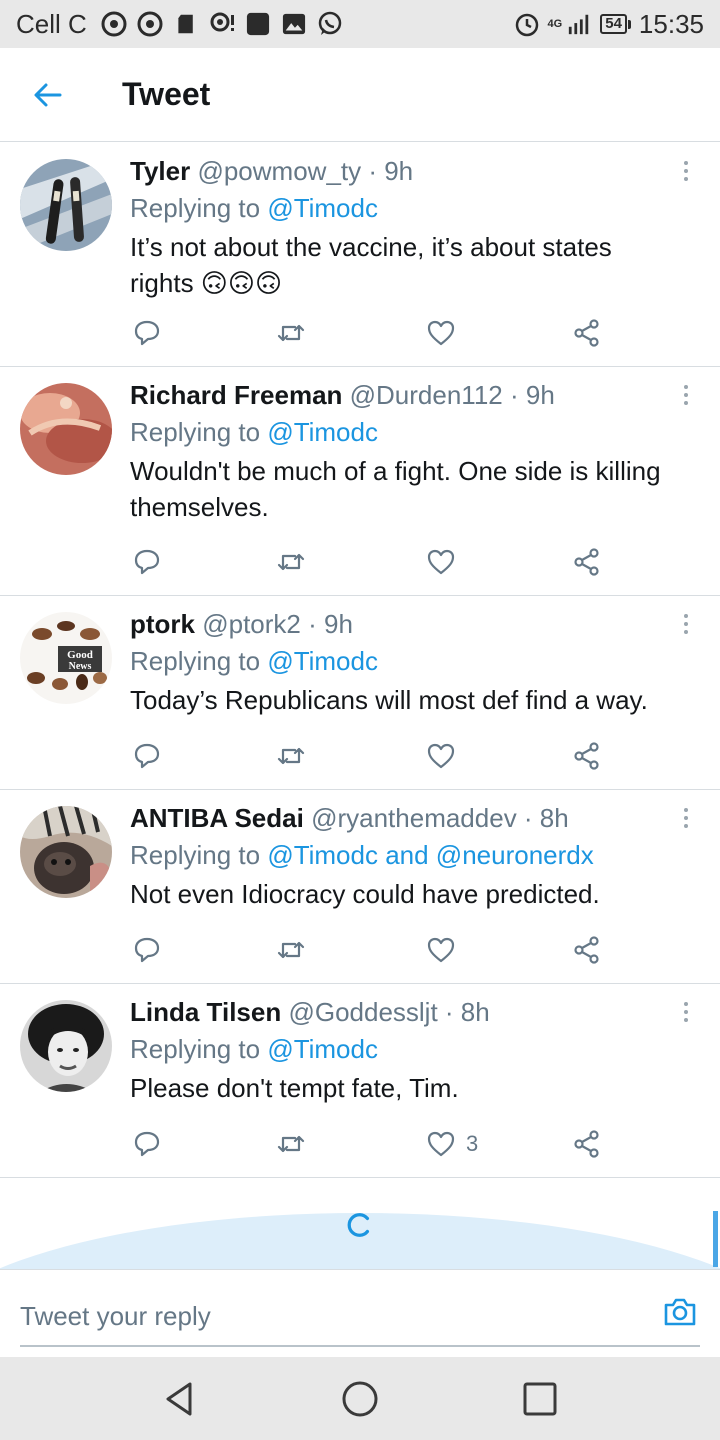  What do you see at coordinates (359, 1229) in the screenshot?
I see `loading-spinner-icon` at bounding box center [359, 1229].